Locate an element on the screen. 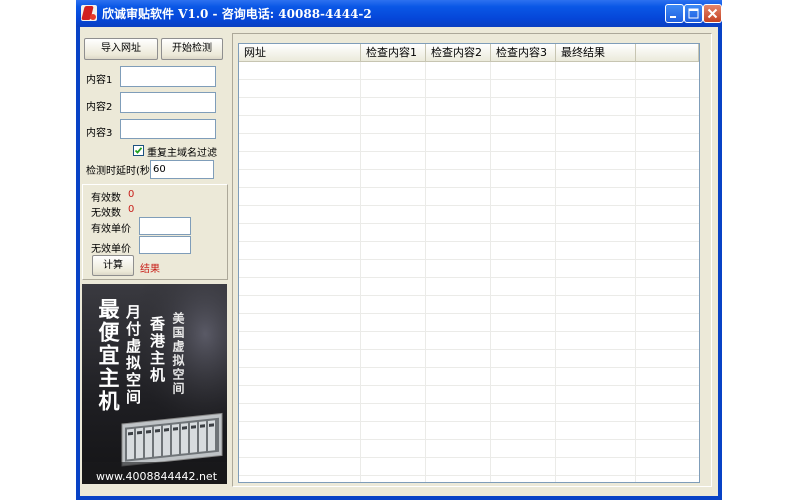 Image resolution: width=800 pixels, height=500 pixels. minimize-button is located at coordinates (674, 13).